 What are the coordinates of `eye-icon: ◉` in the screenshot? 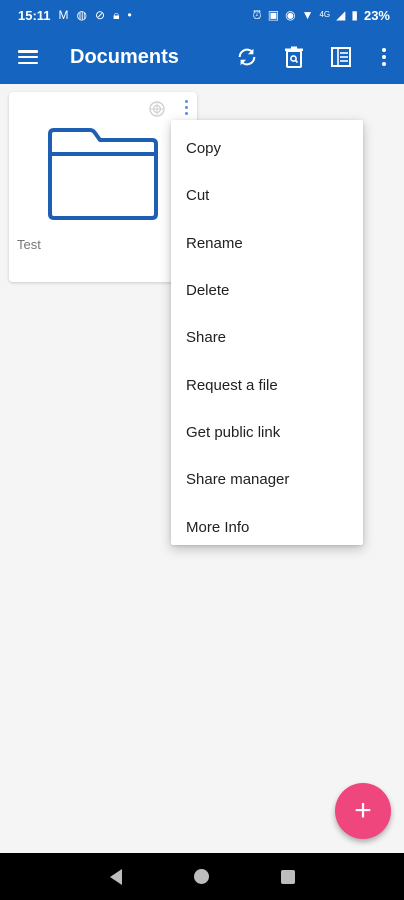 It's located at (290, 15).